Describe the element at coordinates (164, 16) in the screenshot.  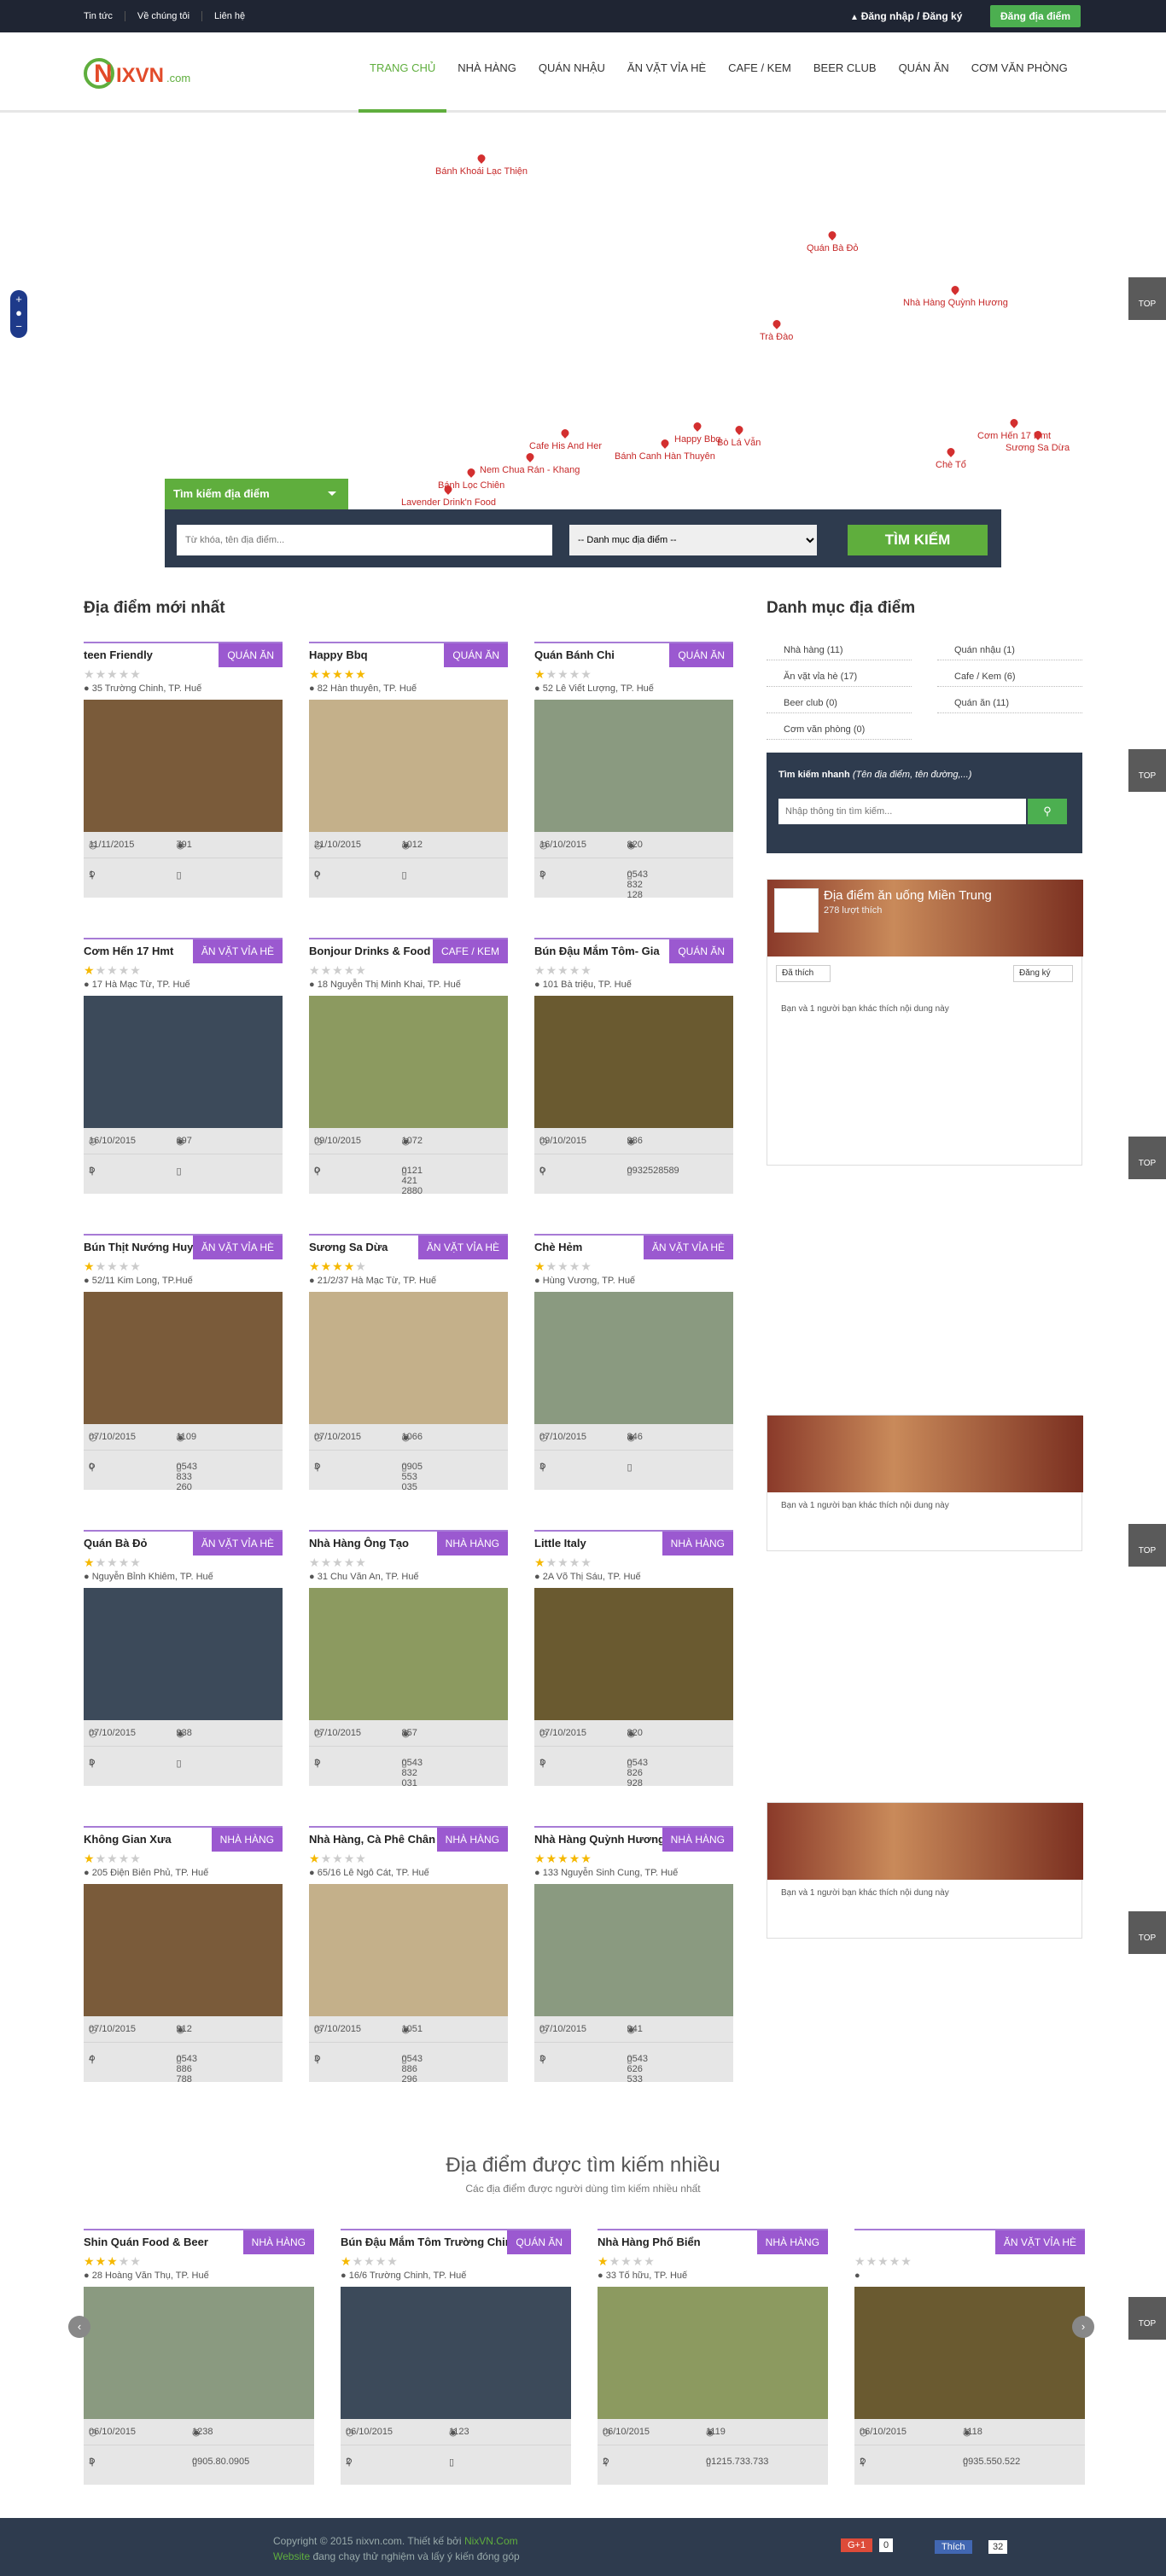
I see `topbar-link-about: Về chúng tôi` at that location.